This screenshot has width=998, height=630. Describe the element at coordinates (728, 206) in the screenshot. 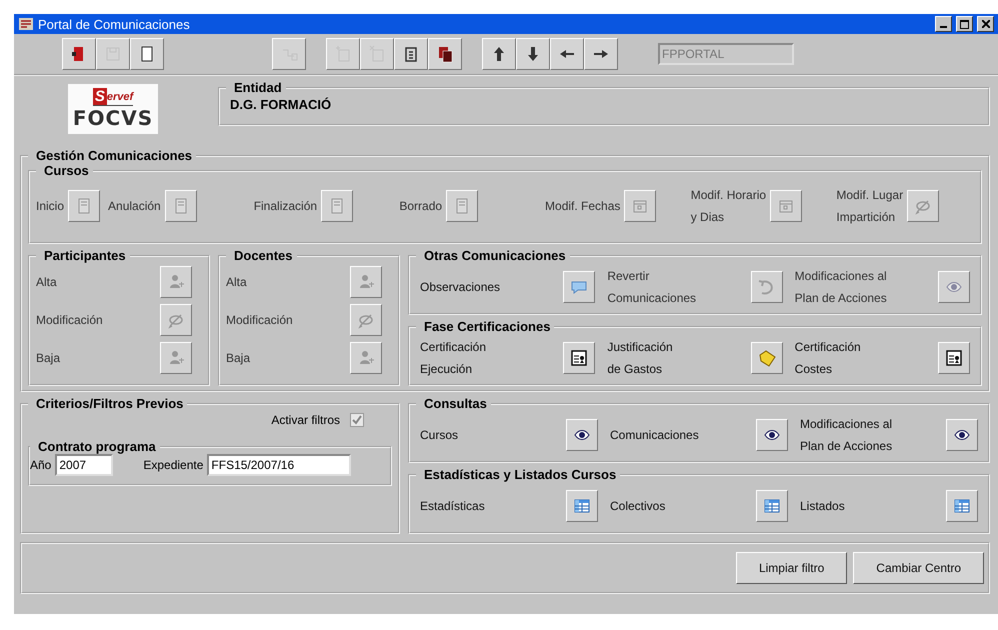

I see `action-label: Modif. Horario y Dias` at that location.